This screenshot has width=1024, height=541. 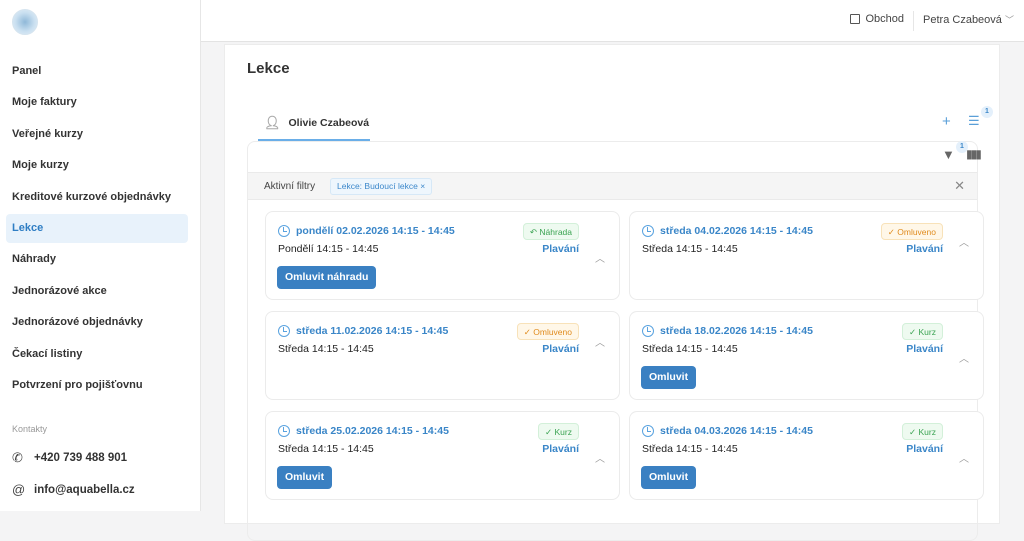 What do you see at coordinates (913, 21) in the screenshot?
I see `header-divider` at bounding box center [913, 21].